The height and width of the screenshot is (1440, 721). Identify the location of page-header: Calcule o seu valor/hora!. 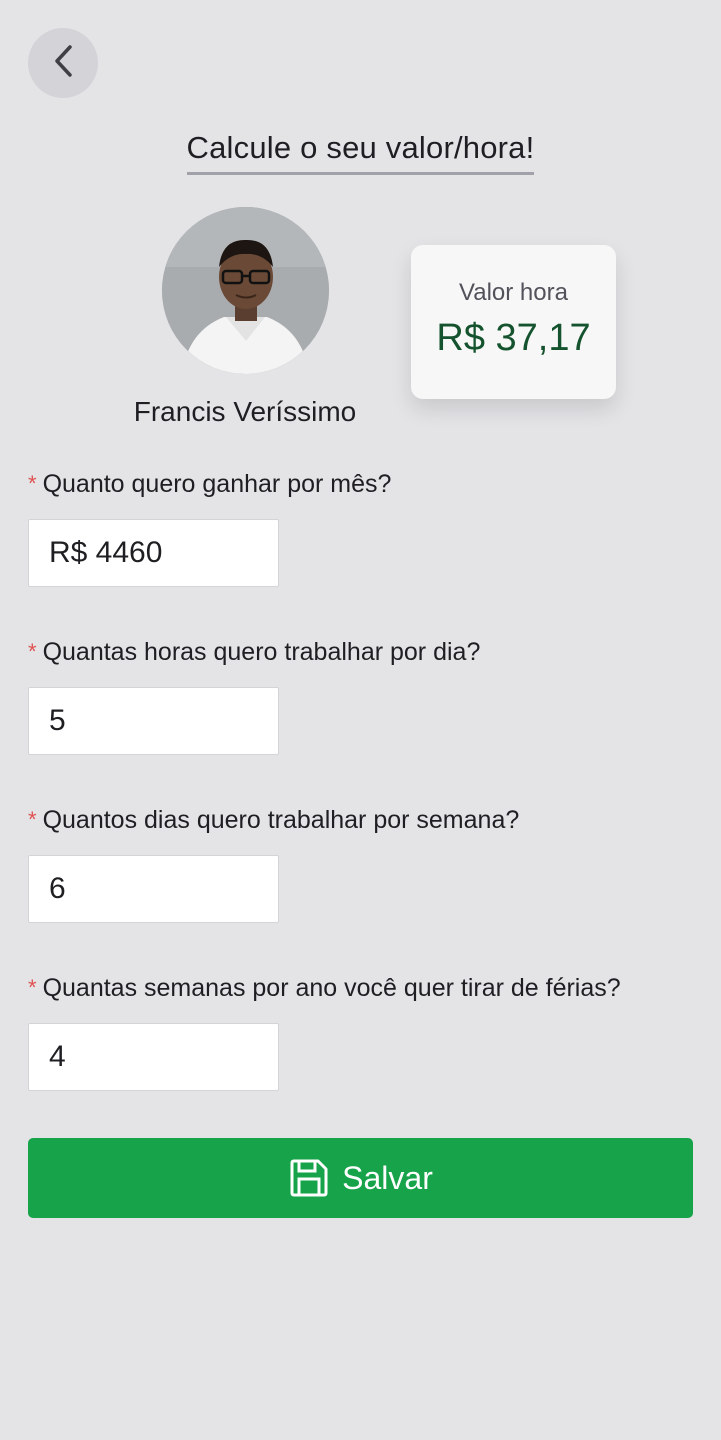
(360, 152).